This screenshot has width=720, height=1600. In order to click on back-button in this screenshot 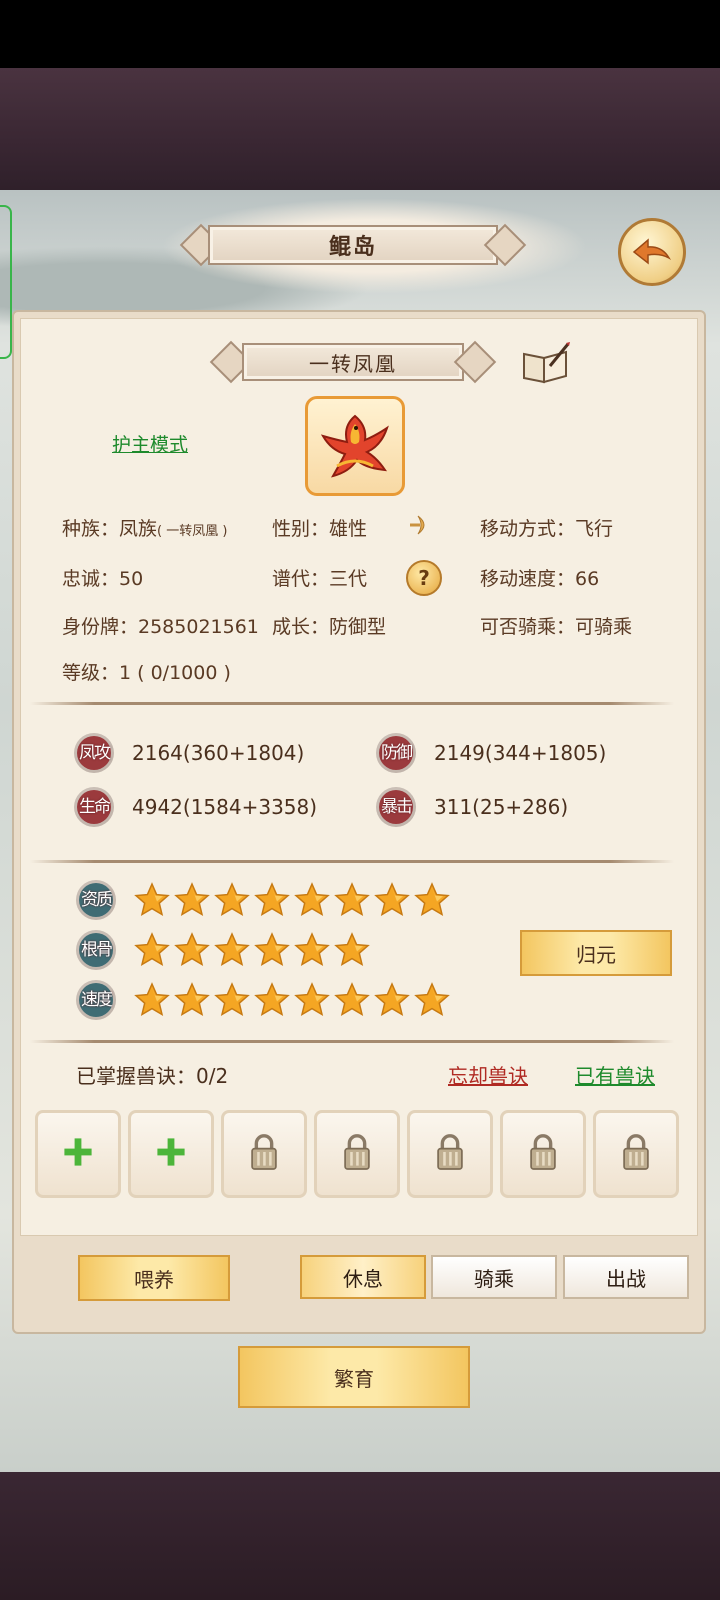, I will do `click(652, 252)`.